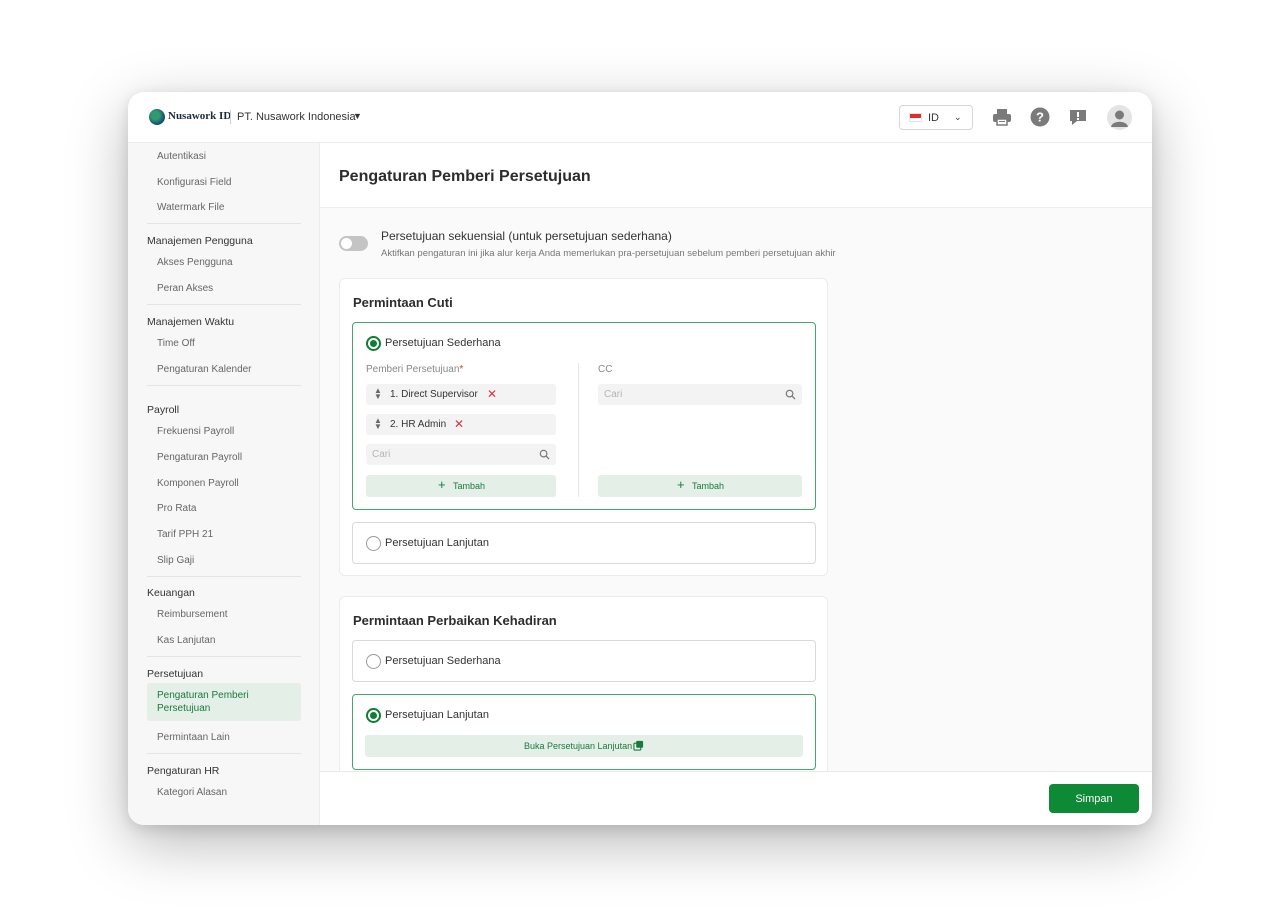  I want to click on sidebar-item-label: Pengaturan Pemberi Persetujuan, so click(203, 702).